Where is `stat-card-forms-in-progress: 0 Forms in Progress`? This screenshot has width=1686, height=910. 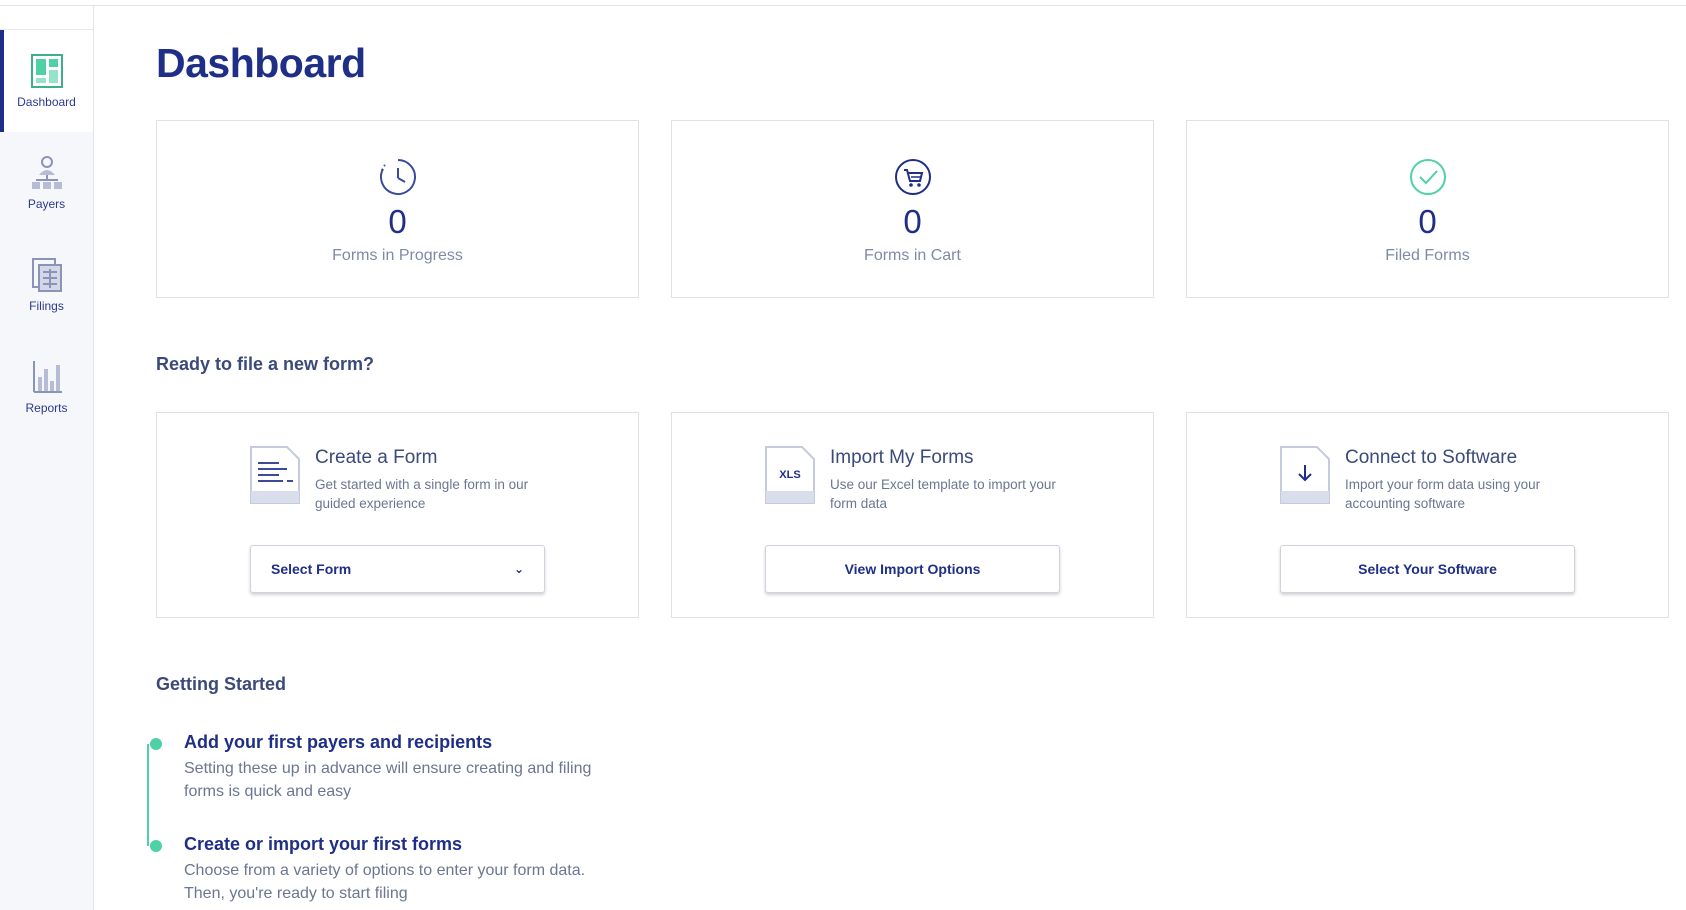
stat-card-forms-in-progress: 0 Forms in Progress is located at coordinates (397, 209).